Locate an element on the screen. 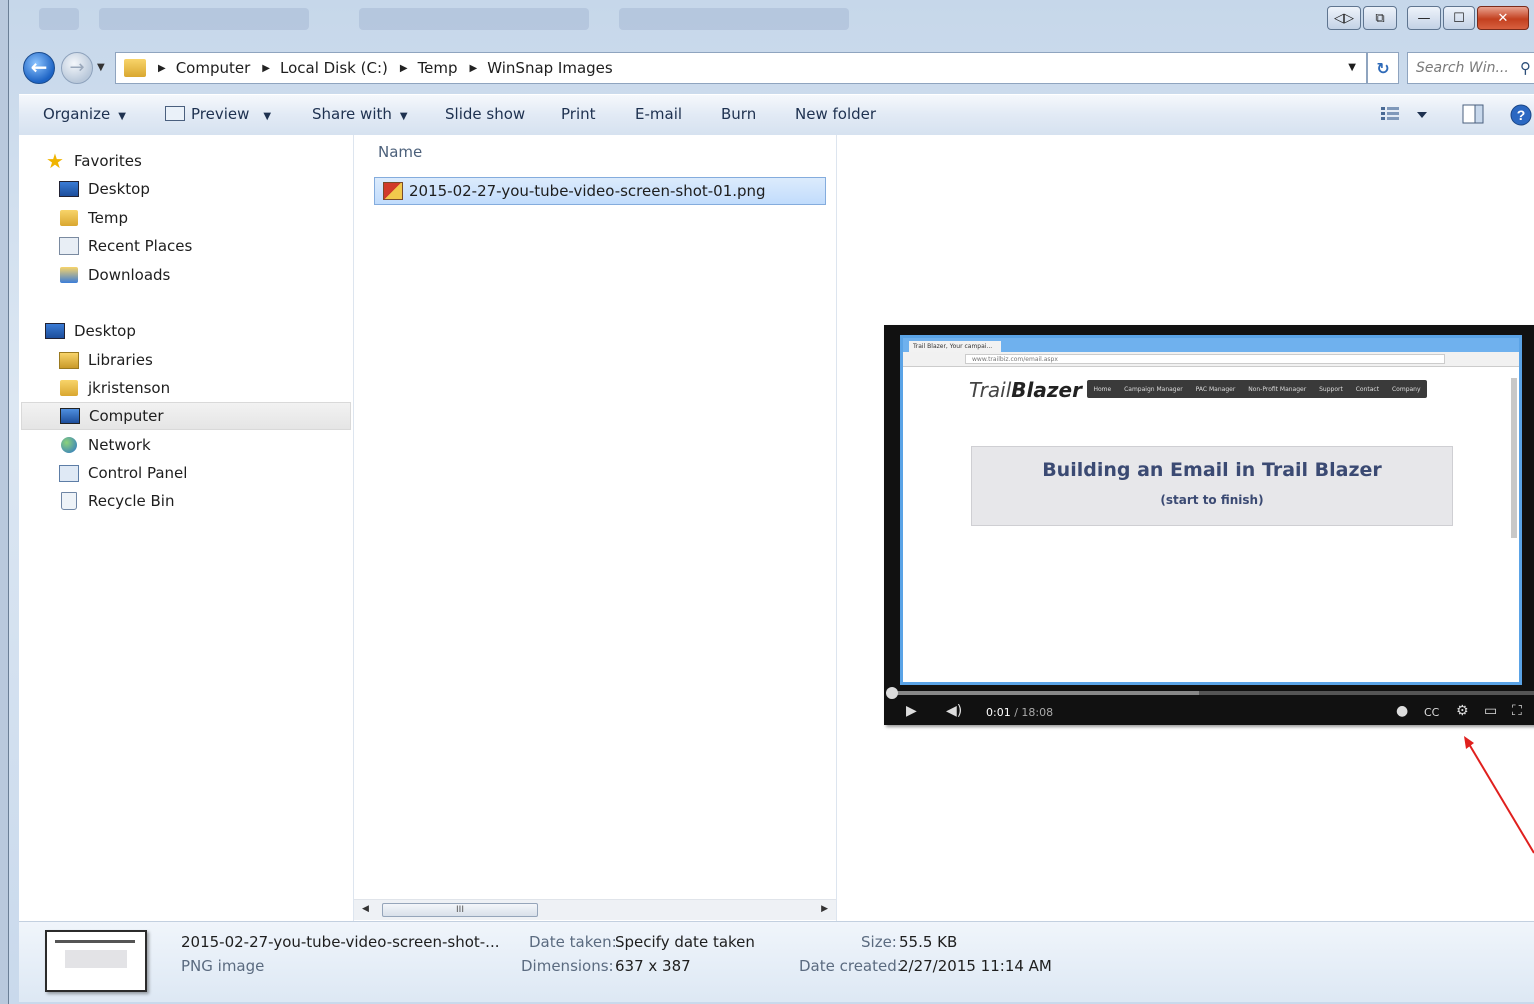 The image size is (1534, 1004). video-page-scrollbar is located at coordinates (1514, 458).